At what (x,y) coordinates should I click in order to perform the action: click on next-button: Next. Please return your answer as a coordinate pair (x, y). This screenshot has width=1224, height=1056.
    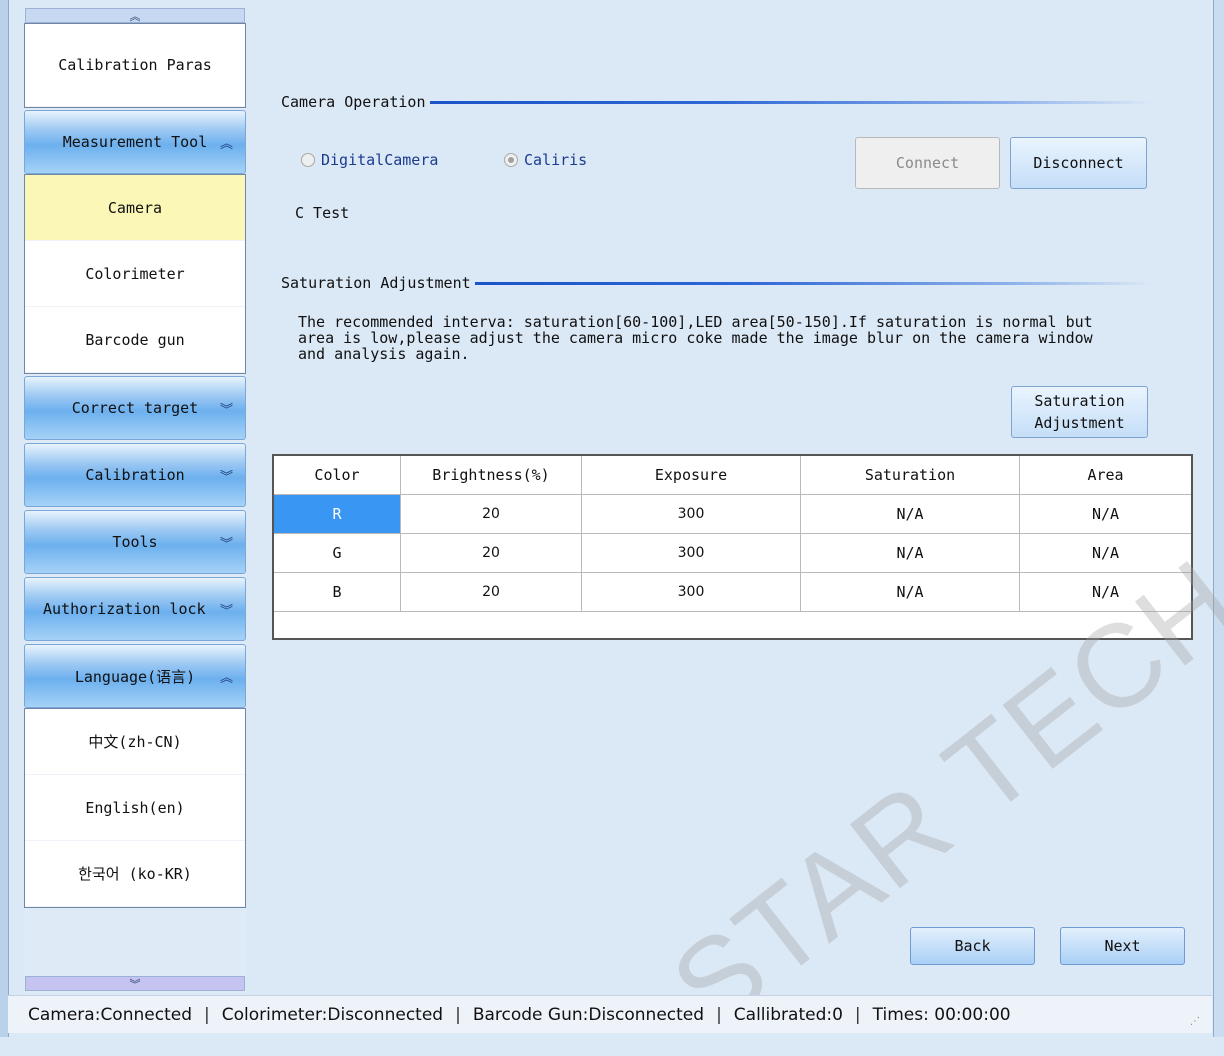
    Looking at the image, I should click on (1122, 946).